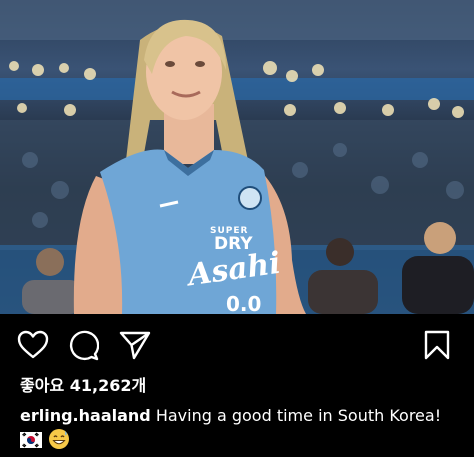 Image resolution: width=474 pixels, height=457 pixels. I want to click on send-icon, so click(135, 345).